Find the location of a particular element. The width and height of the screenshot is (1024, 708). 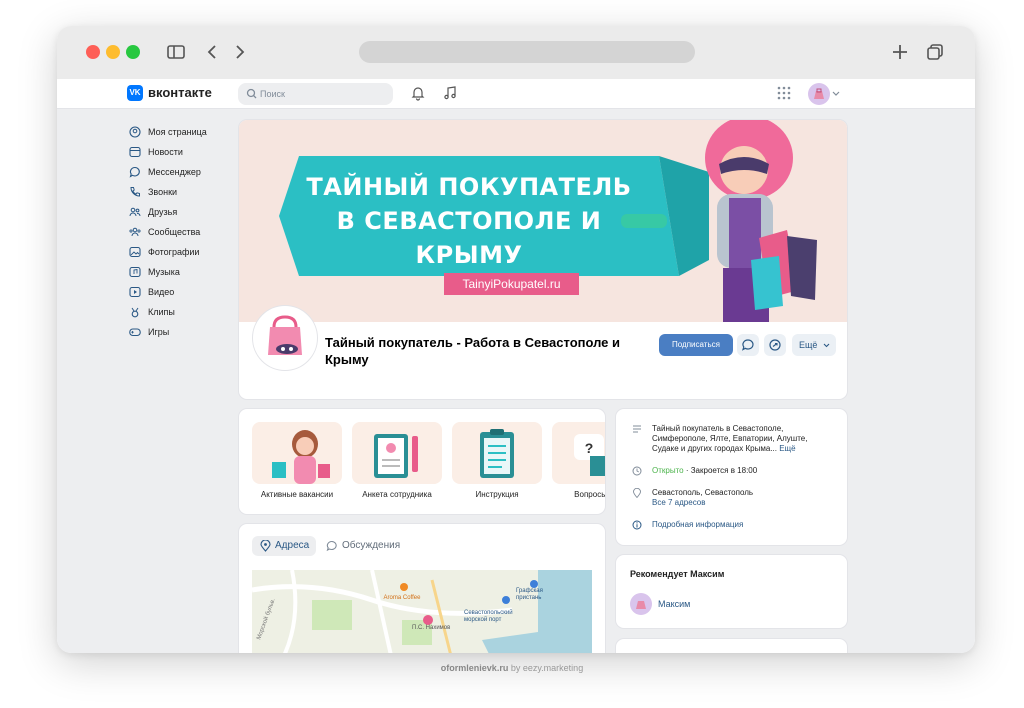

vk-header: VK вконтакте Поиск is located at coordinates (516, 94).